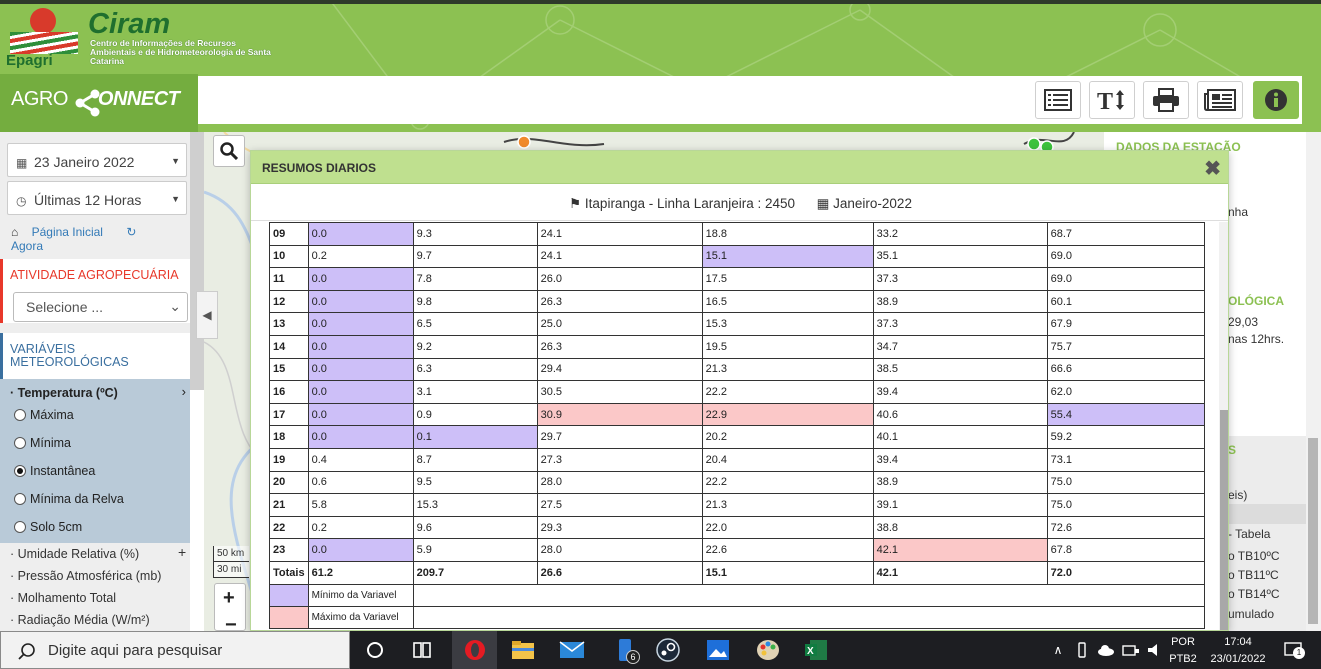  Describe the element at coordinates (360, 437) in the screenshot. I see `value-cell: 0.0` at that location.